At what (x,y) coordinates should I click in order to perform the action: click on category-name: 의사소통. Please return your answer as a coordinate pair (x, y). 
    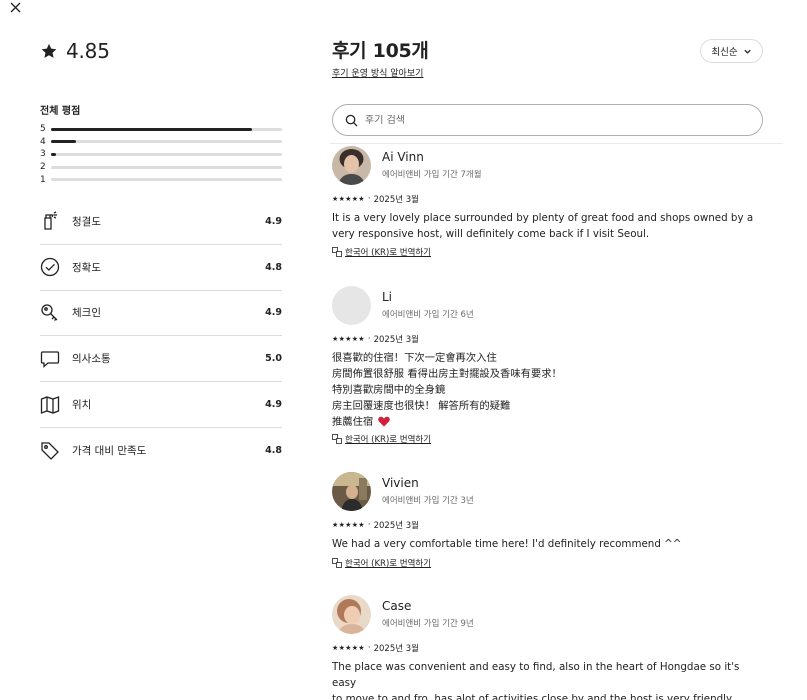
    Looking at the image, I should click on (91, 359).